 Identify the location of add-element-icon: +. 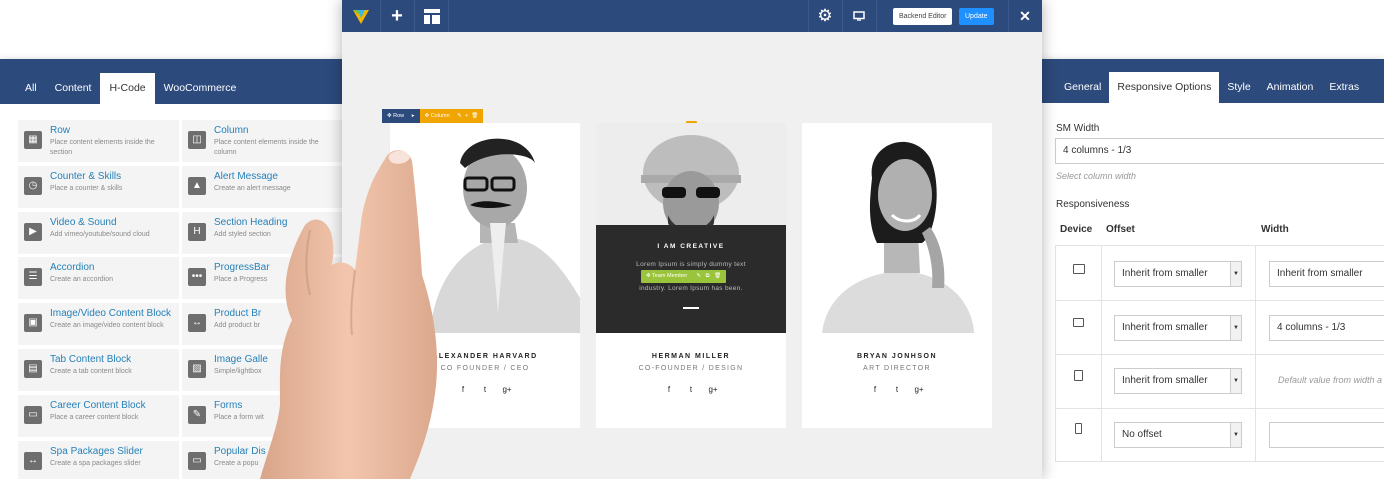
(397, 16).